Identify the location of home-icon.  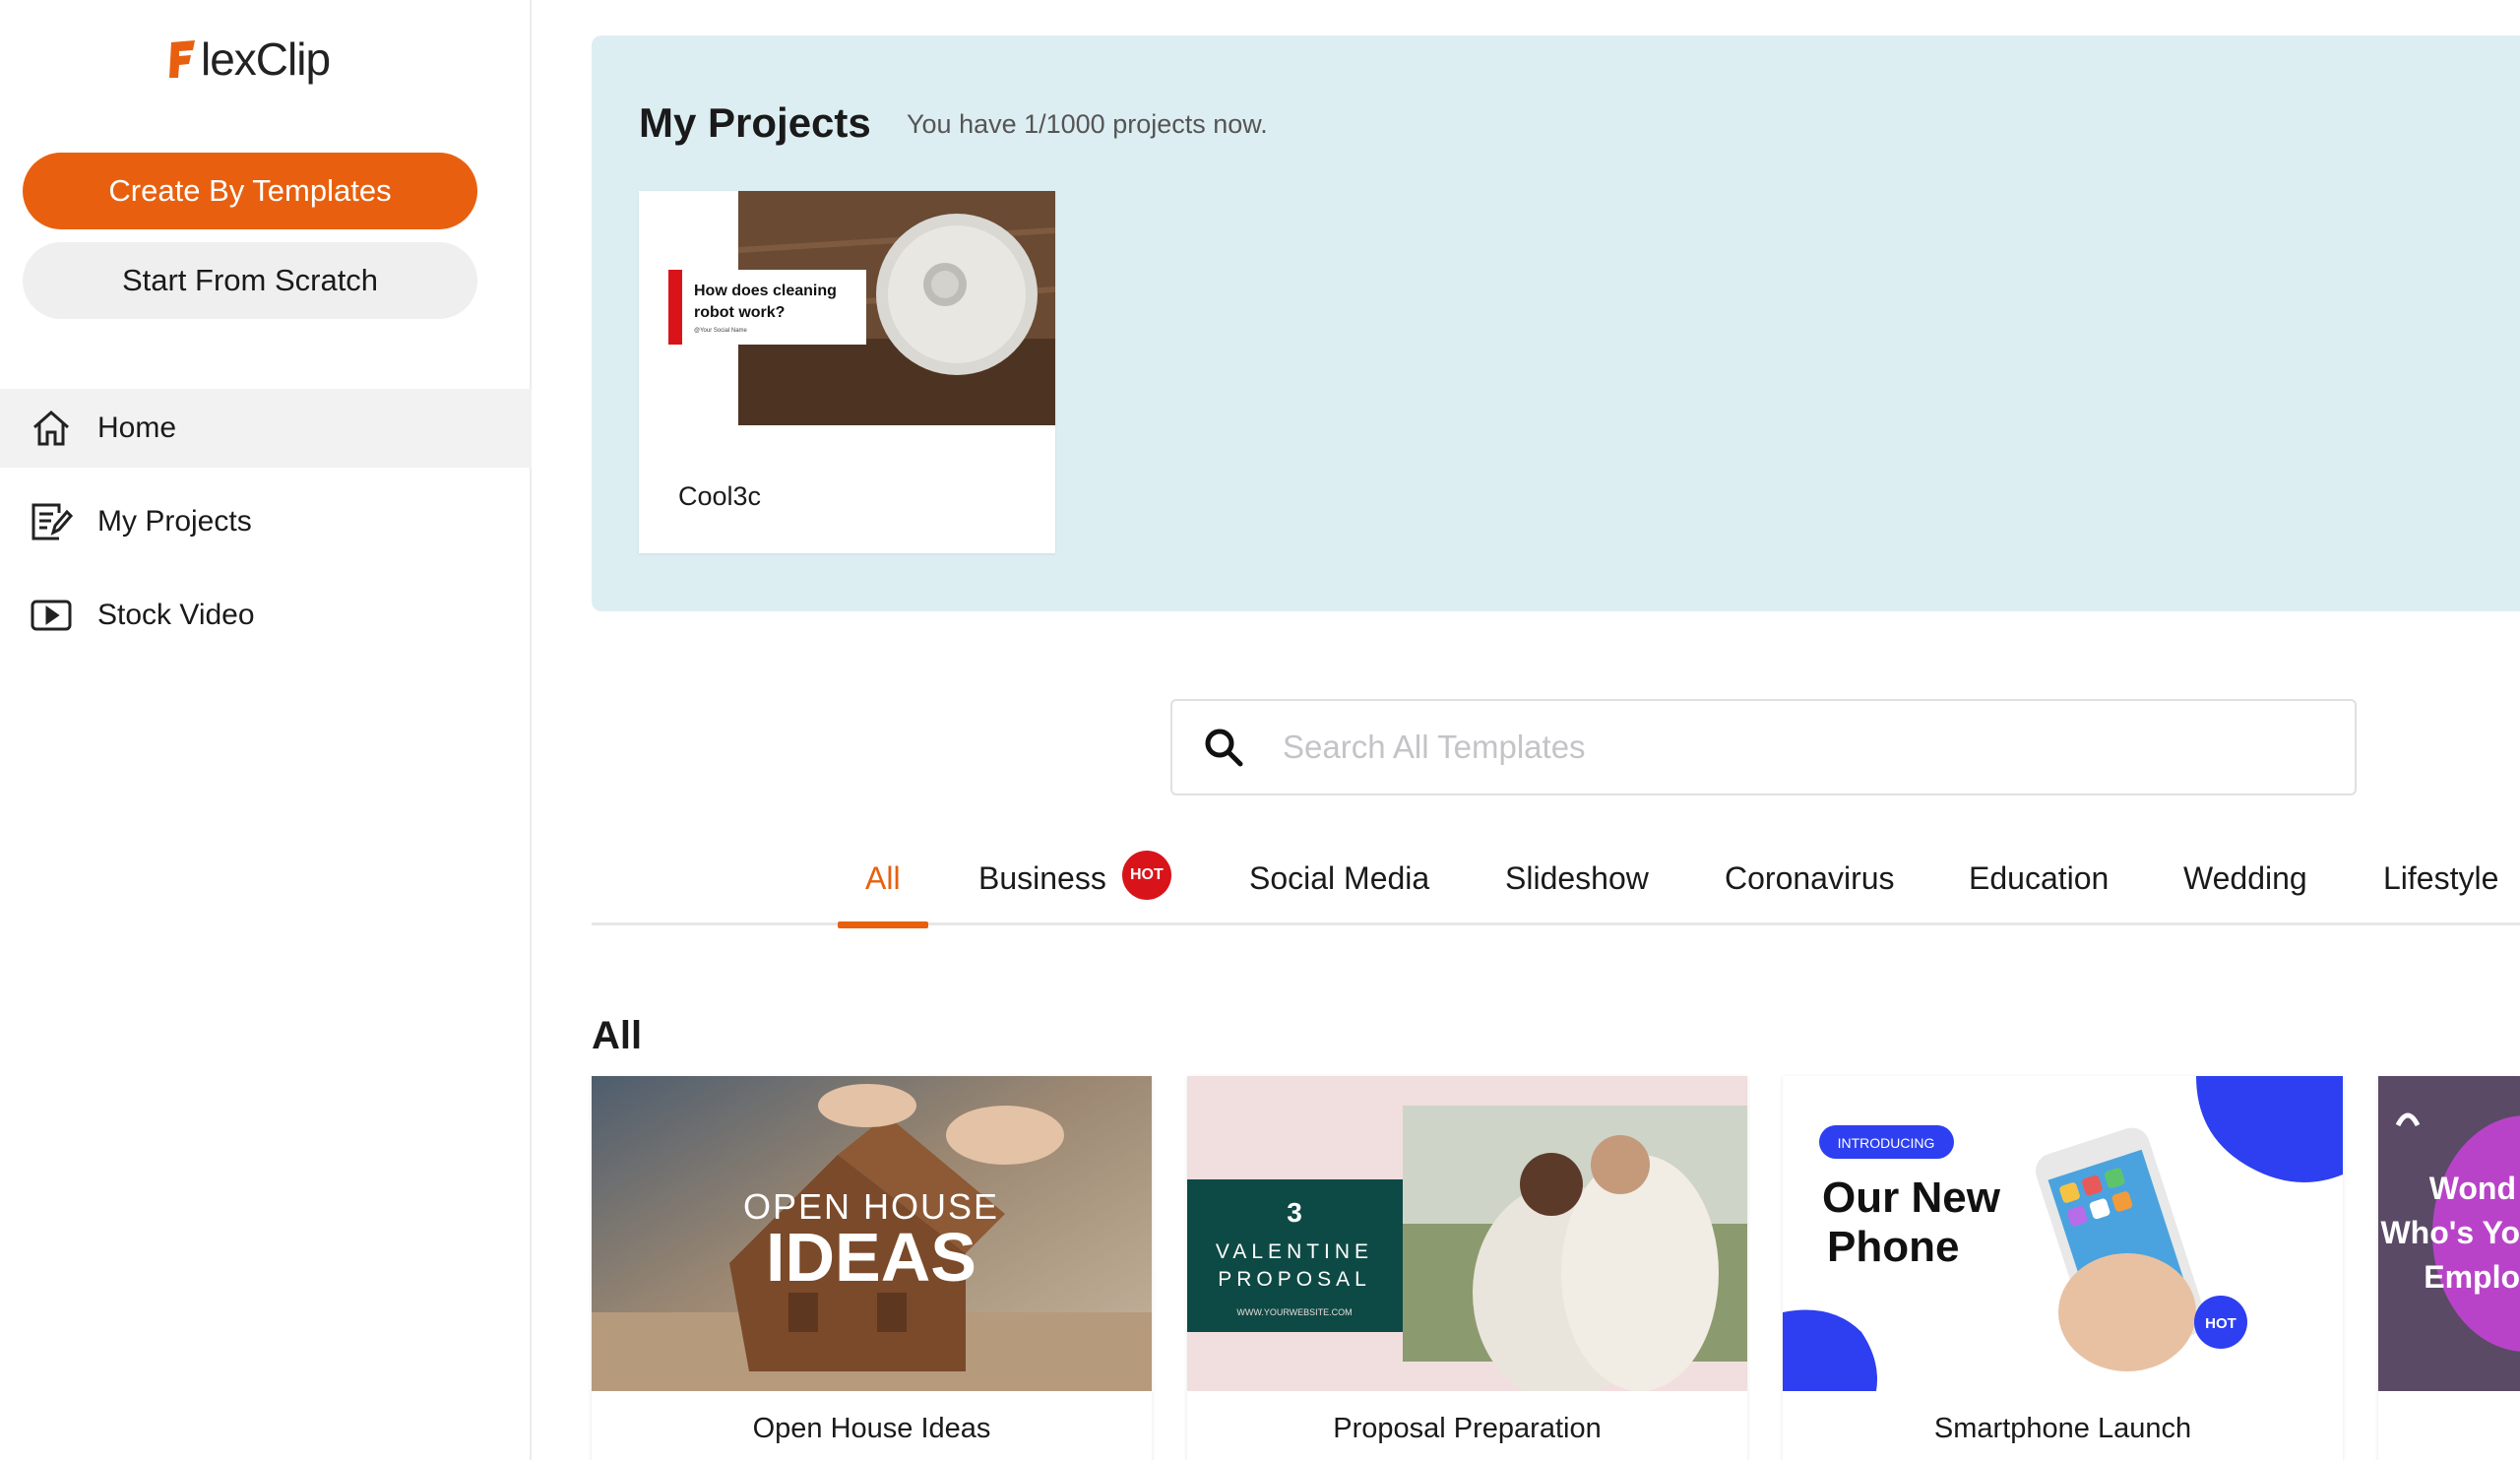
(51, 428).